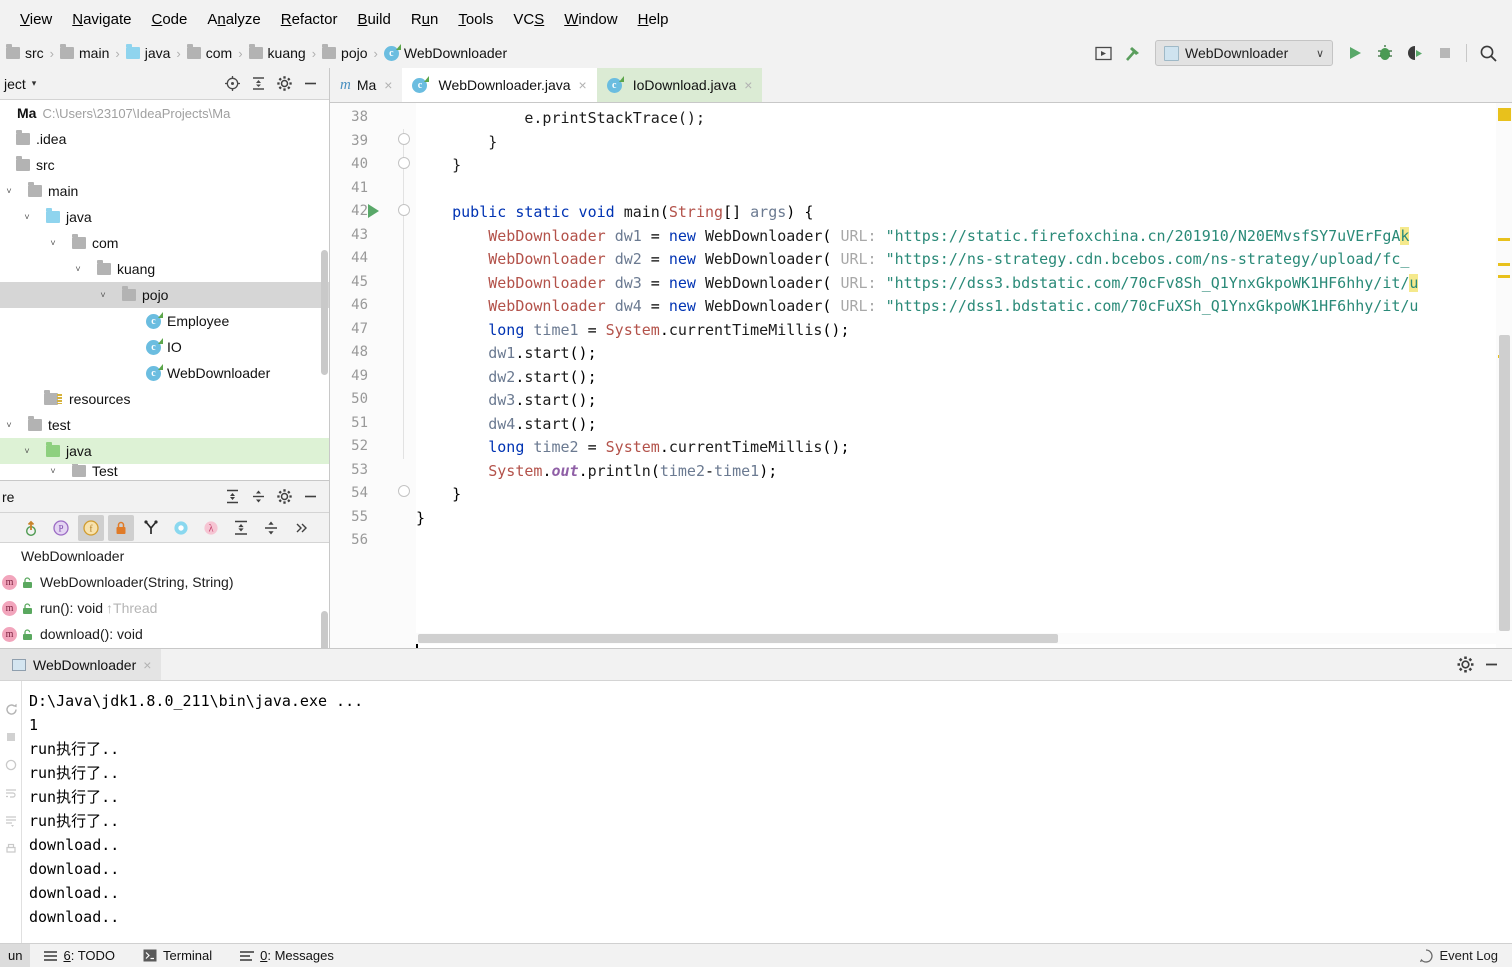 This screenshot has height=967, width=1512. I want to click on gutter-run-icon, so click(373, 211).